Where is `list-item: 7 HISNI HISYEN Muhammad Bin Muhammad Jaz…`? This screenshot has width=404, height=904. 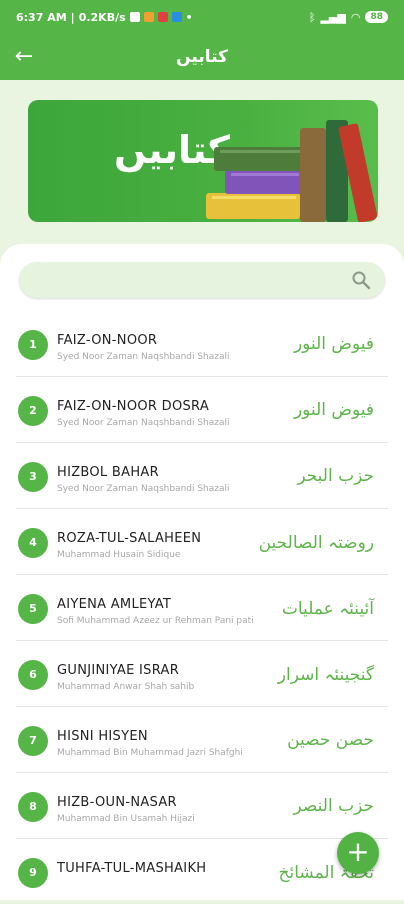 list-item: 7 HISNI HISYEN Muhammad Bin Muhammad Jaz… is located at coordinates (202, 739).